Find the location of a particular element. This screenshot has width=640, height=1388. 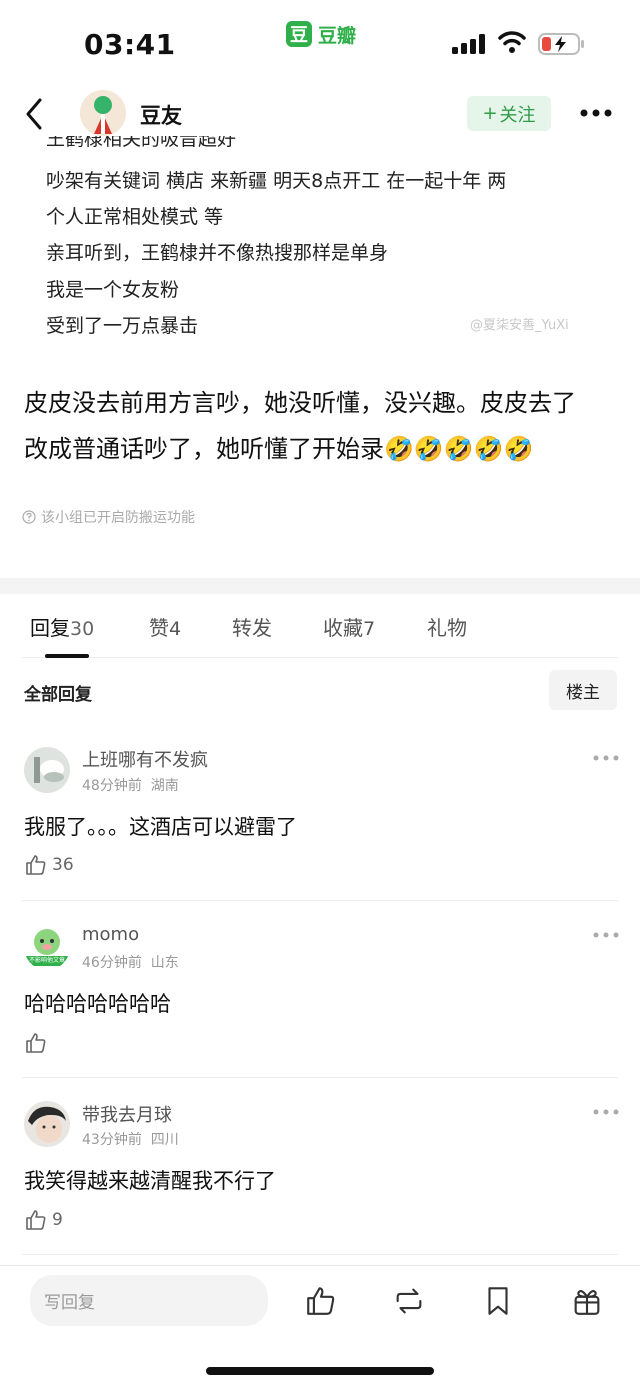

douban-logo-icon: 豆 is located at coordinates (299, 34).